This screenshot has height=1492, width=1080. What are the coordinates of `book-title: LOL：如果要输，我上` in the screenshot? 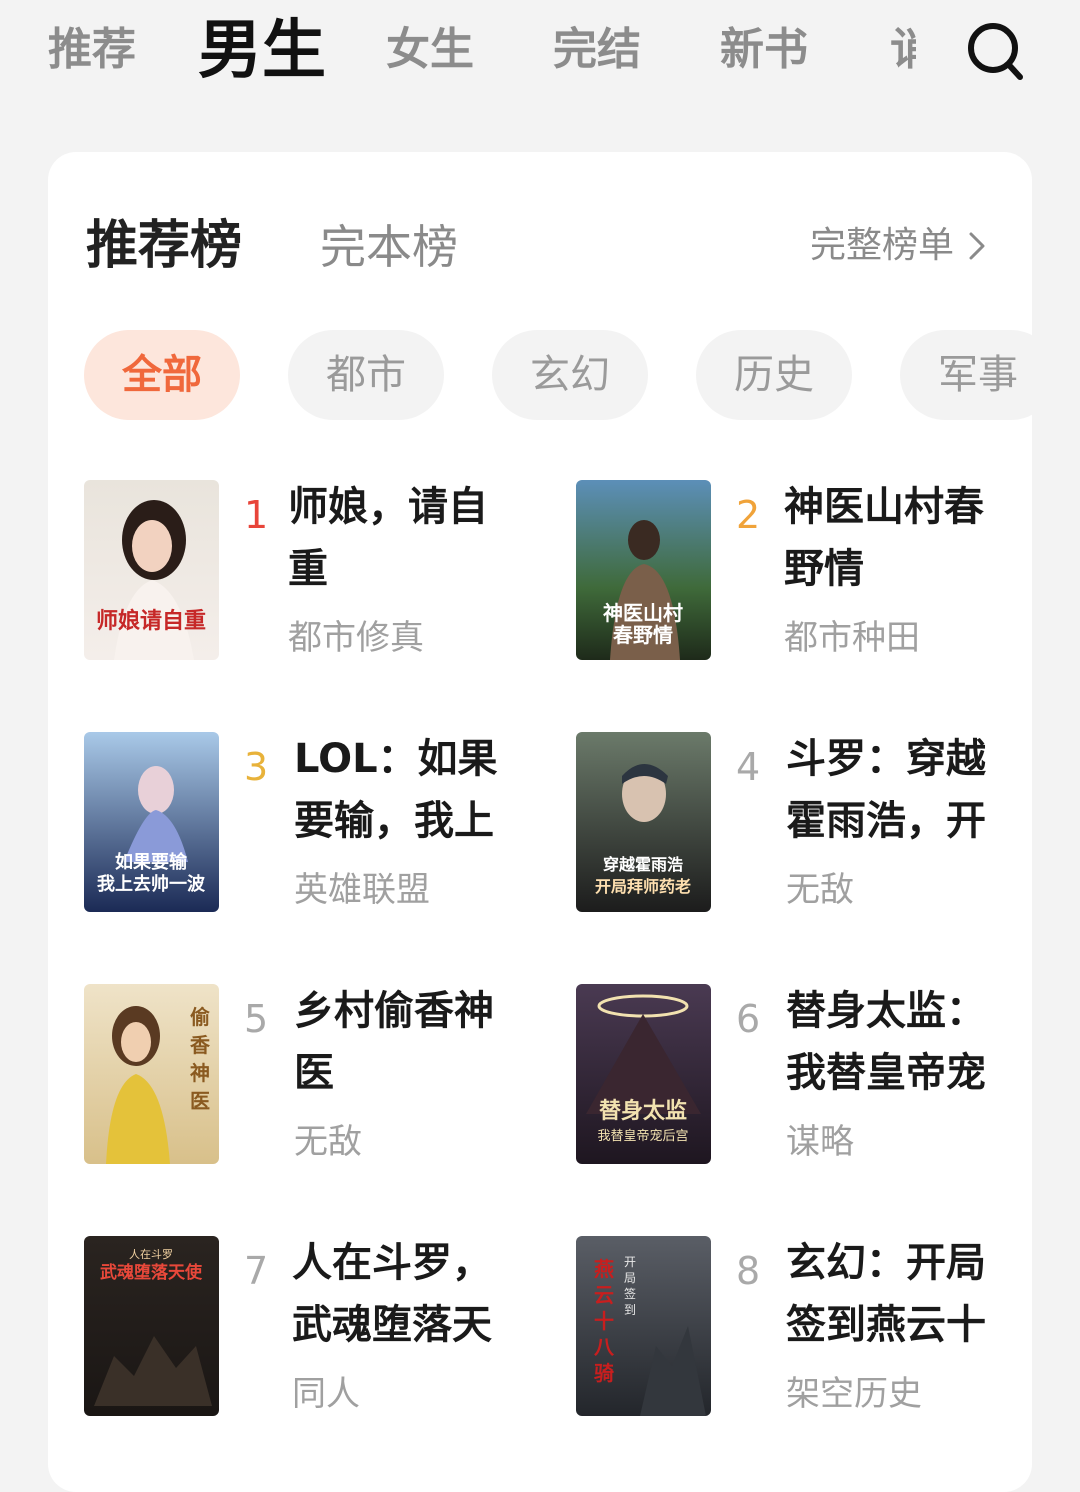 It's located at (396, 790).